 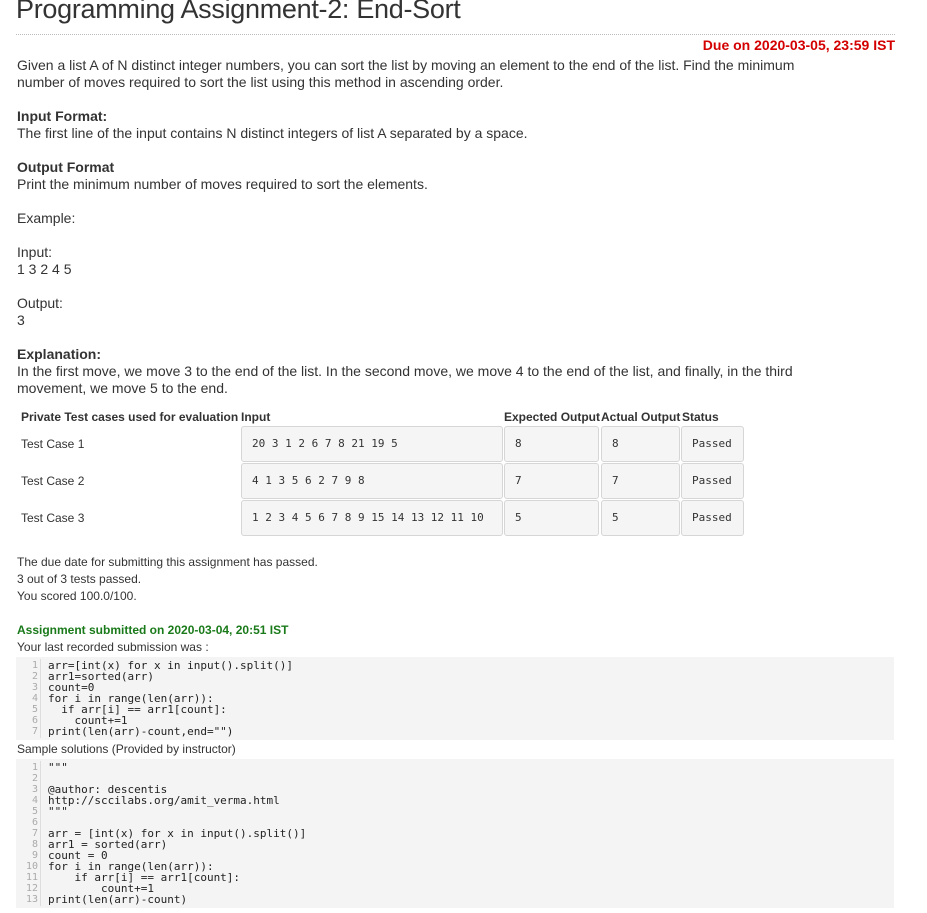 I want to click on example-output-value: 3, so click(x=21, y=320).